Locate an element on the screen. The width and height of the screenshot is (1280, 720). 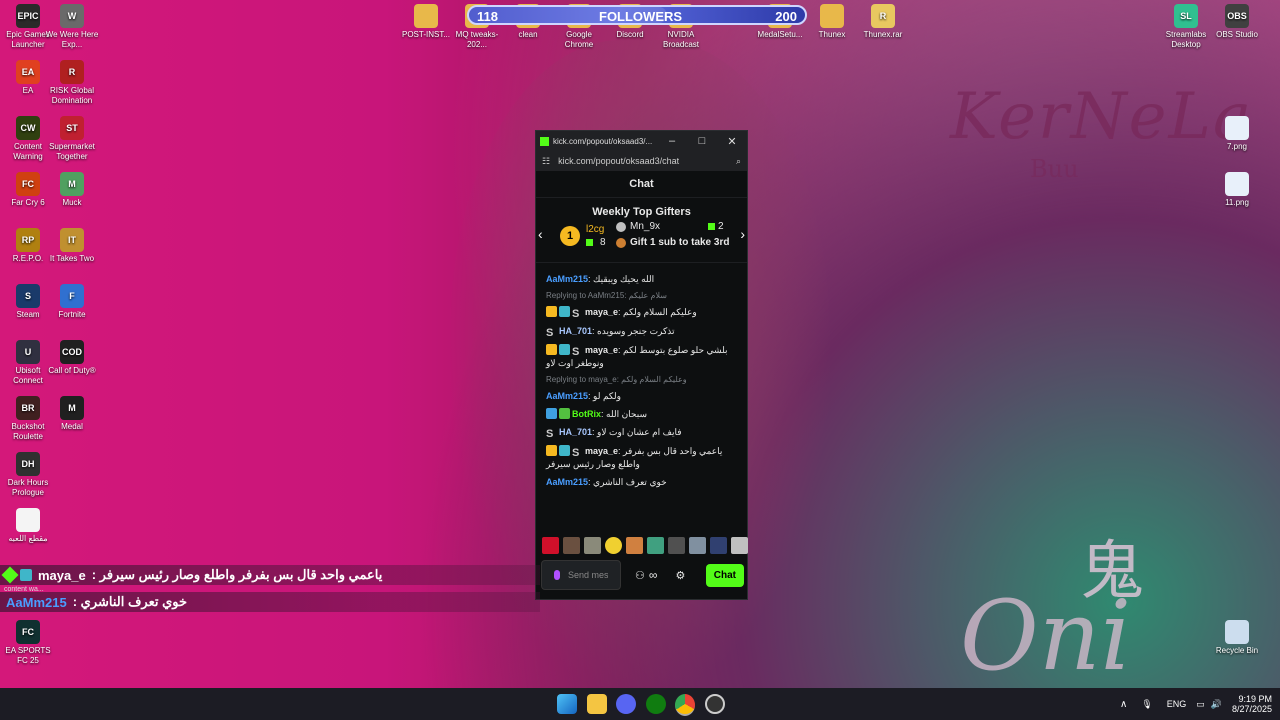
chat-text: الله يحيك ويبقيك is located at coordinates (624, 279).